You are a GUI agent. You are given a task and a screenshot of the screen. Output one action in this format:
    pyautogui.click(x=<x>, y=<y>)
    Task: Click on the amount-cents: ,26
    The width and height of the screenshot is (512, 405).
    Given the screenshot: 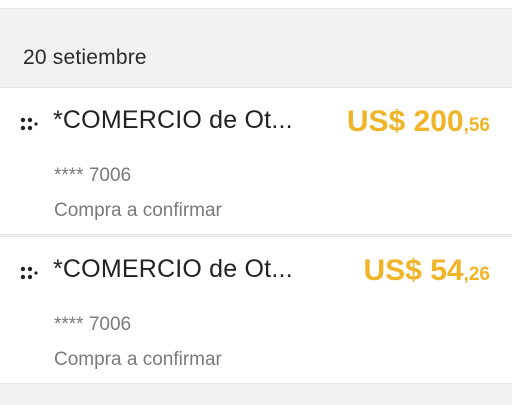 What is the action you would take?
    pyautogui.click(x=476, y=274)
    